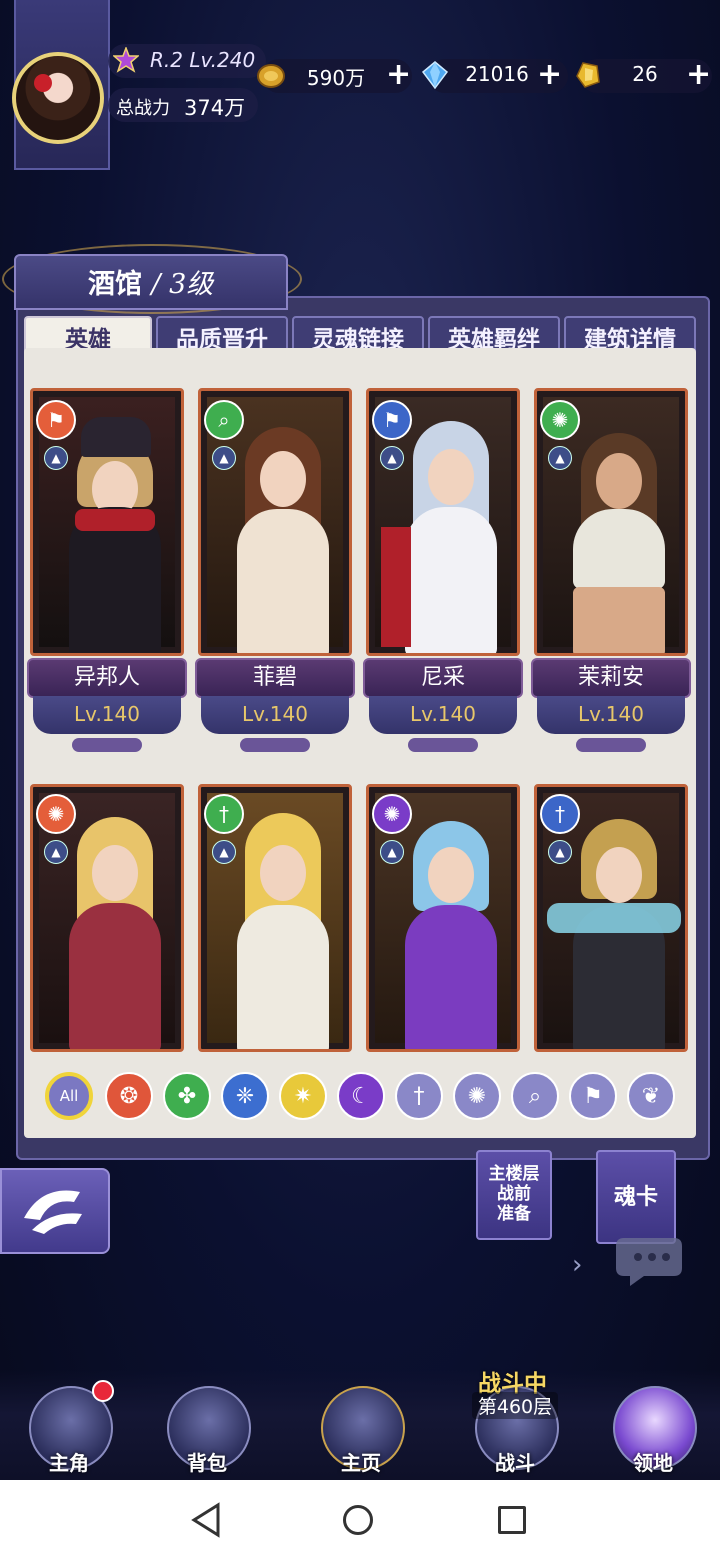 The image size is (720, 1560). I want to click on sword-filter-icon: †, so click(419, 1096).